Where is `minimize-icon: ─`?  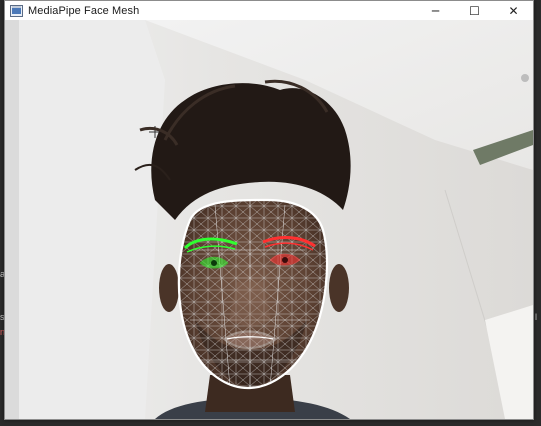 minimize-icon: ─ is located at coordinates (435, 10).